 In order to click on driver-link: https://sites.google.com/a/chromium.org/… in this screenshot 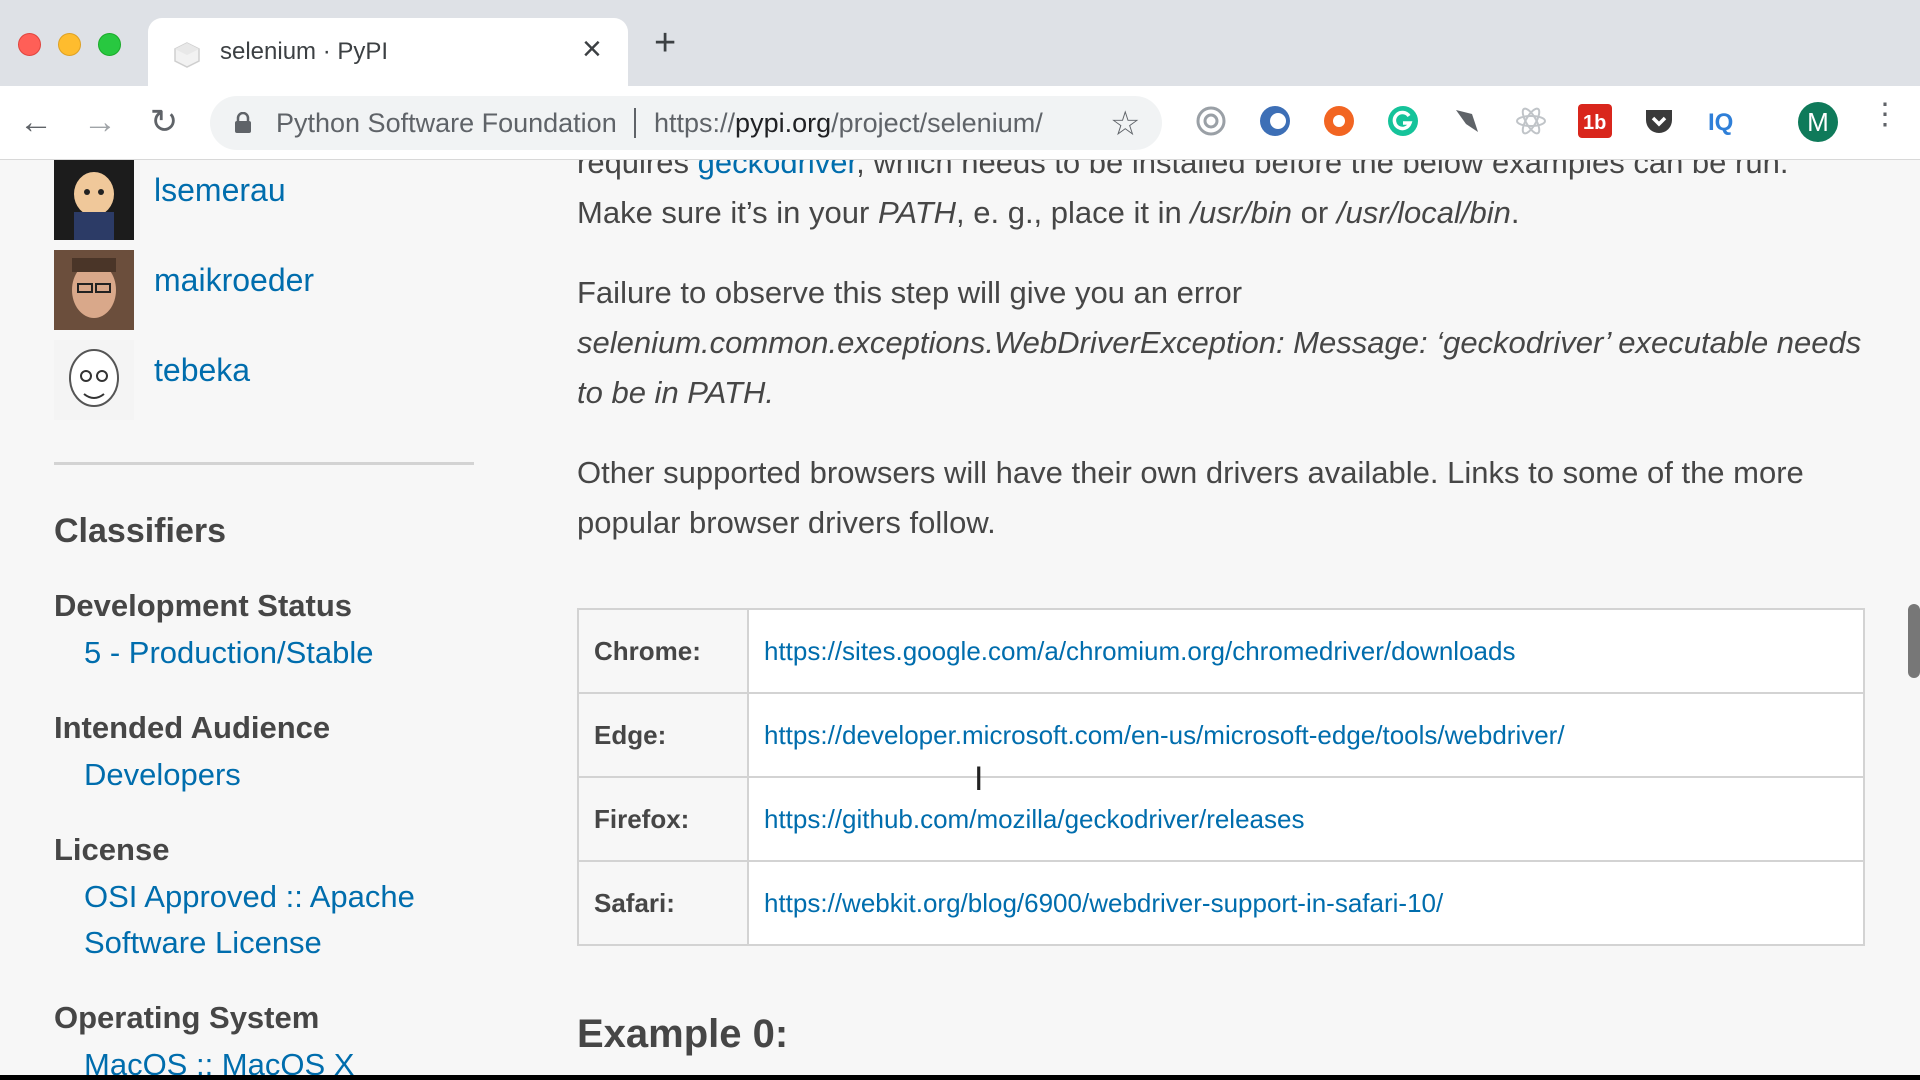, I will do `click(1306, 651)`.